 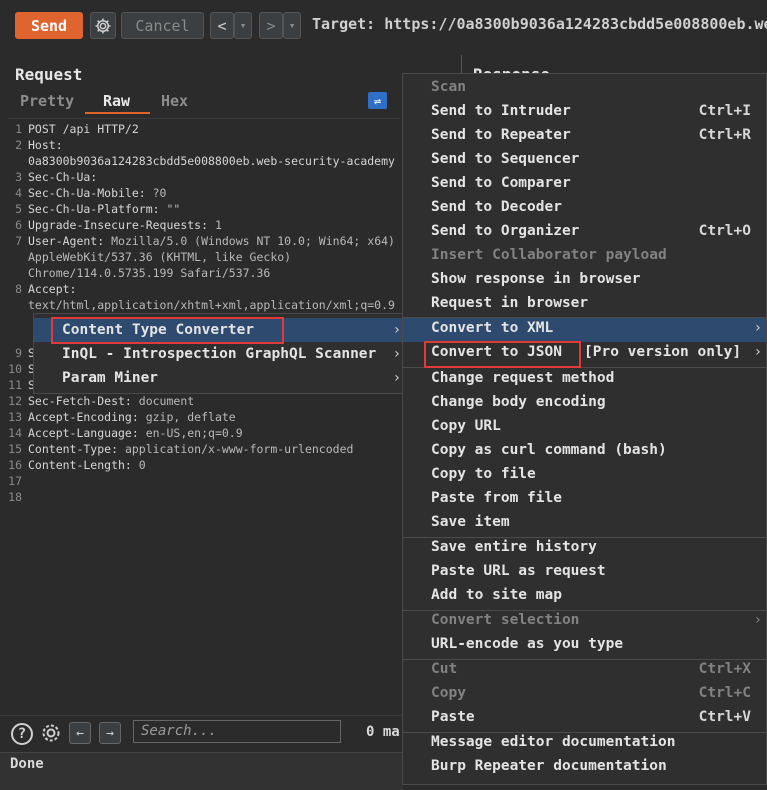 I want to click on line-number: 17, so click(x=15, y=481).